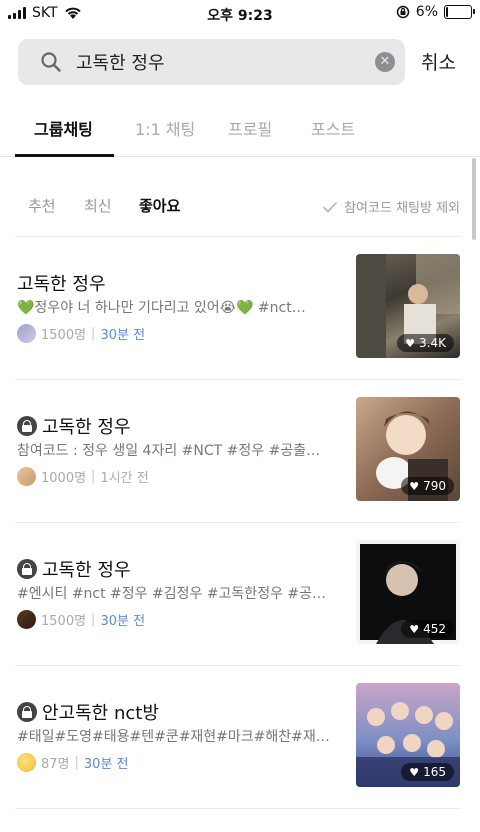 This screenshot has width=480, height=832. What do you see at coordinates (159, 205) in the screenshot?
I see `filter-likes: 좋아요` at bounding box center [159, 205].